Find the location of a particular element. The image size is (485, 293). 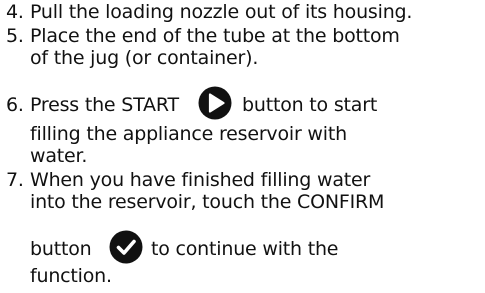

step-text: When you have finished filling water is located at coordinates (200, 180).